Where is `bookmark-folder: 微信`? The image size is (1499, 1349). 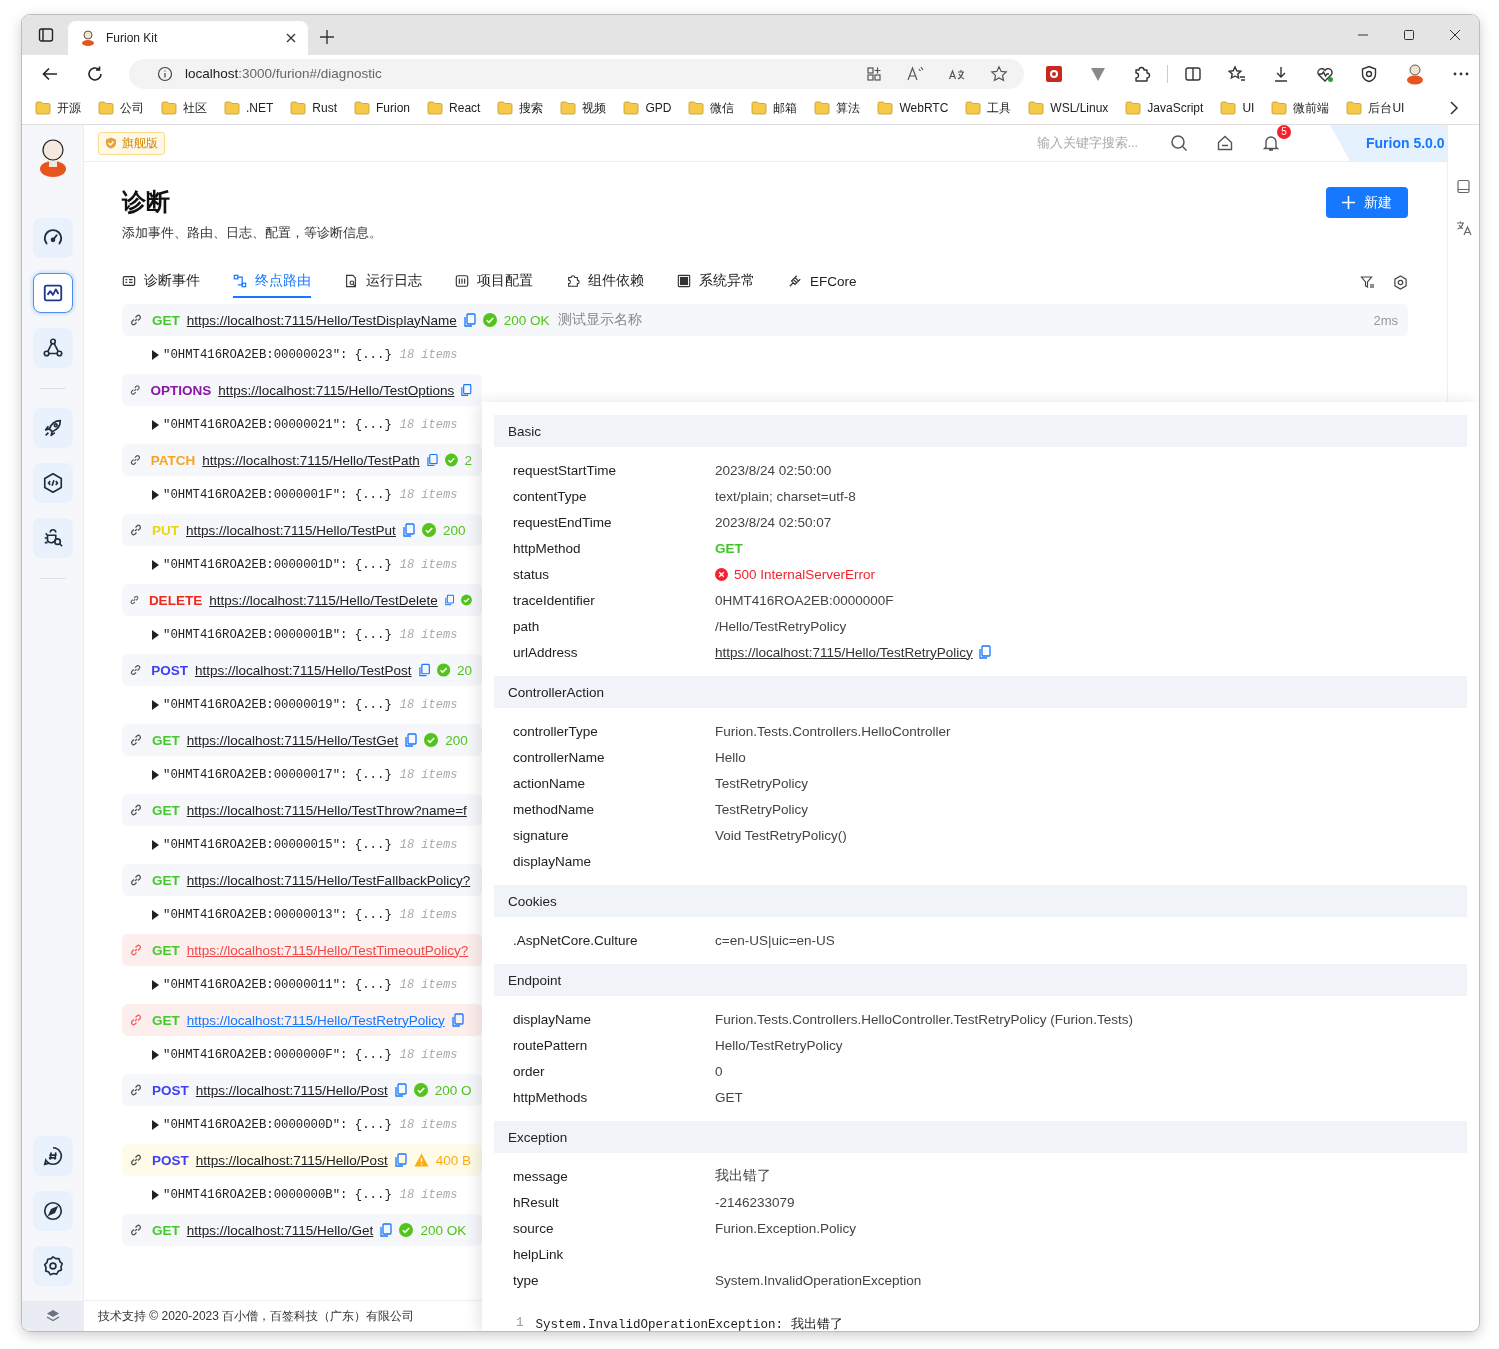
bookmark-folder: 微信 is located at coordinates (711, 108).